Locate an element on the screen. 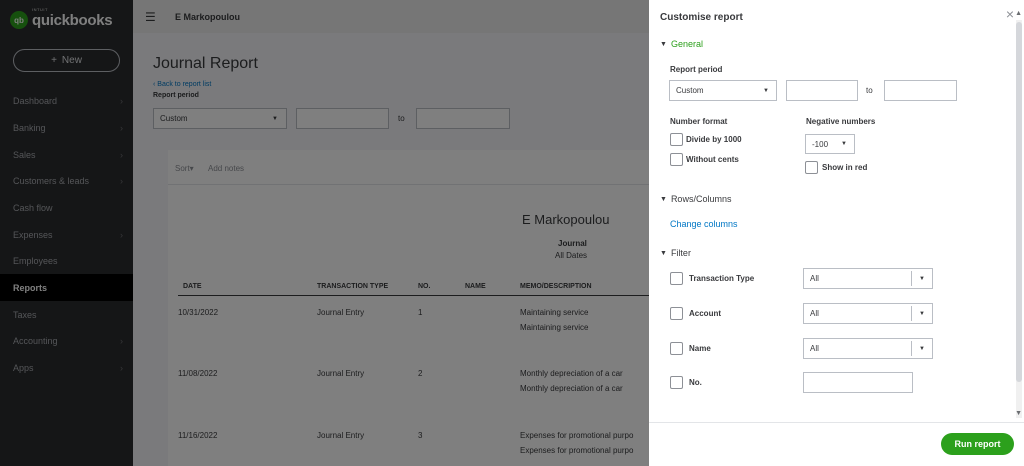 This screenshot has height=466, width=1024. to-label: to is located at coordinates (869, 90).